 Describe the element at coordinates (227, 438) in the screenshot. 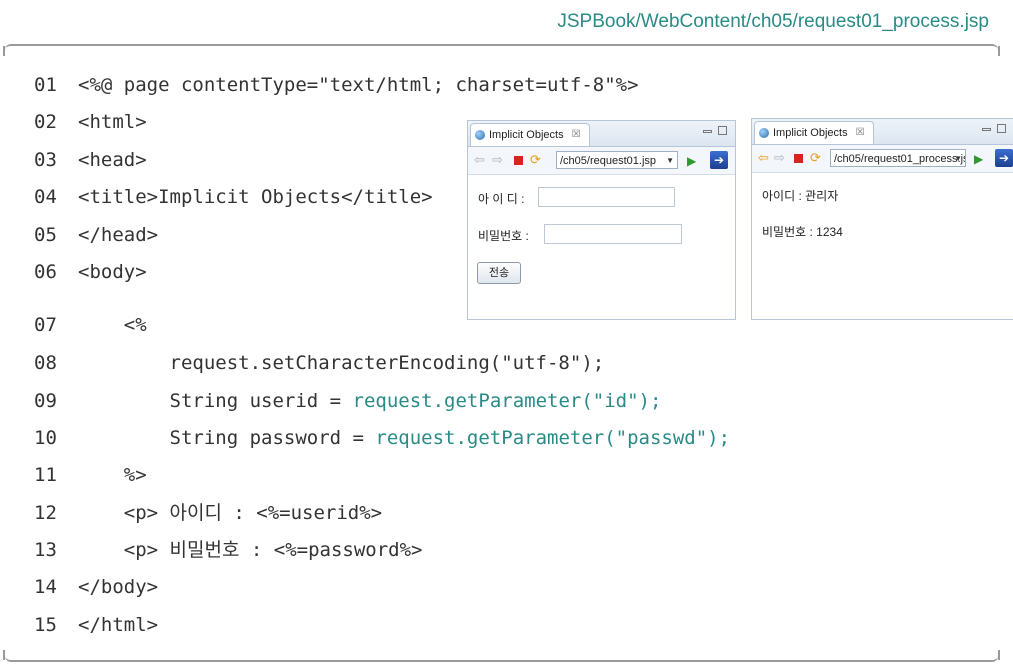

I see `code-segment: String password =` at that location.